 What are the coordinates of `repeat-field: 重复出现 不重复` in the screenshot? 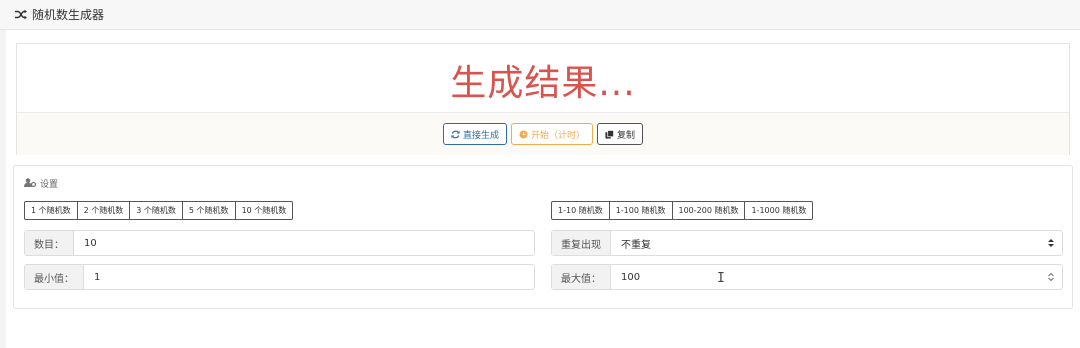 It's located at (807, 243).